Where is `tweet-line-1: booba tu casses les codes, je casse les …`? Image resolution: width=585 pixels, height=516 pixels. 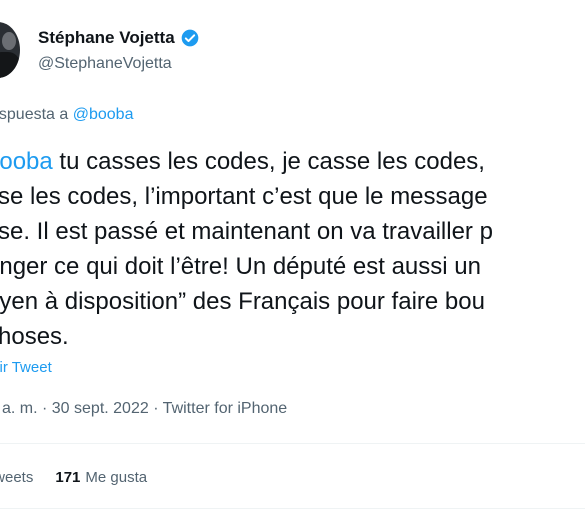
tweet-line-1: booba tu casses les codes, je casse les … is located at coordinates (292, 161).